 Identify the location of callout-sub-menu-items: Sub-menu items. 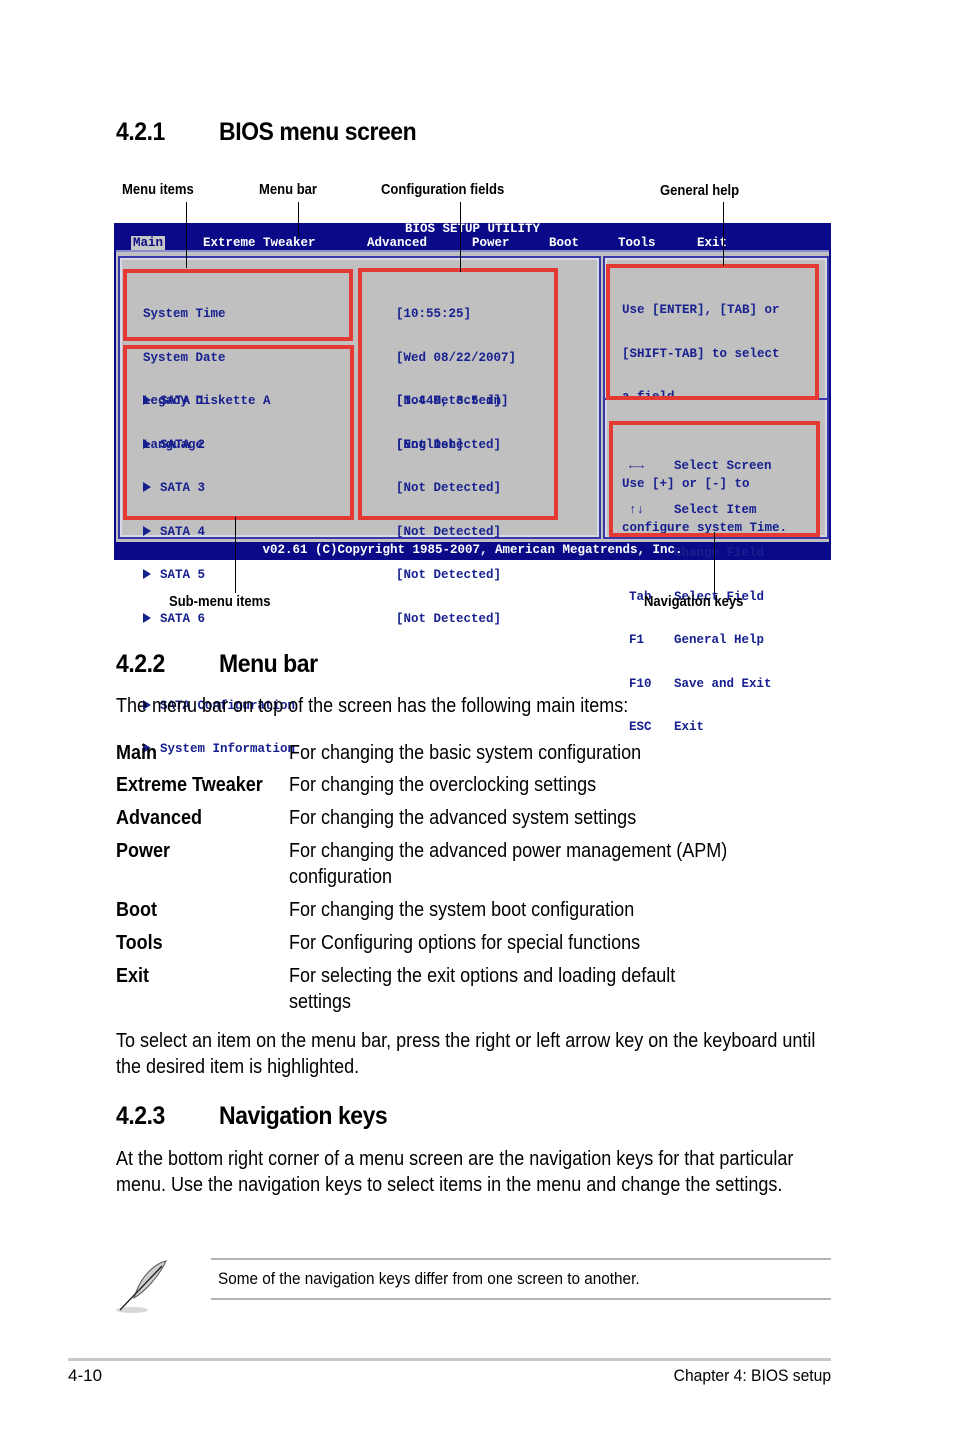
(220, 602).